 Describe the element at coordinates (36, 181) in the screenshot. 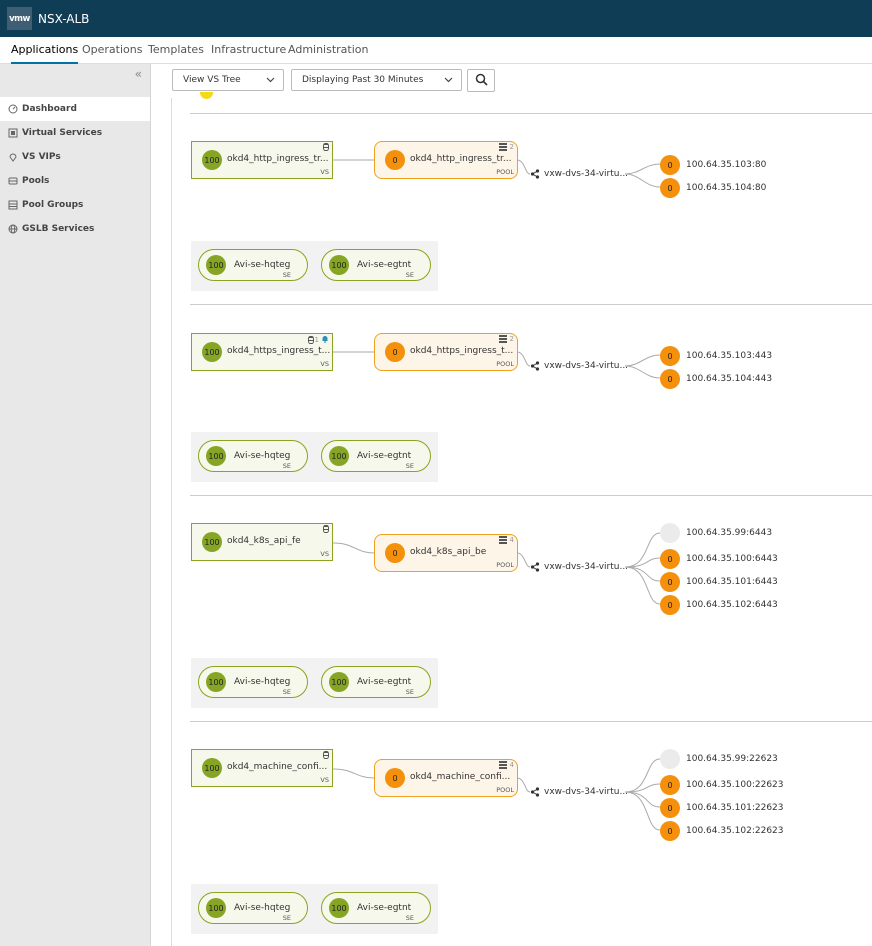

I see `sidebar-item-label: Pools` at that location.